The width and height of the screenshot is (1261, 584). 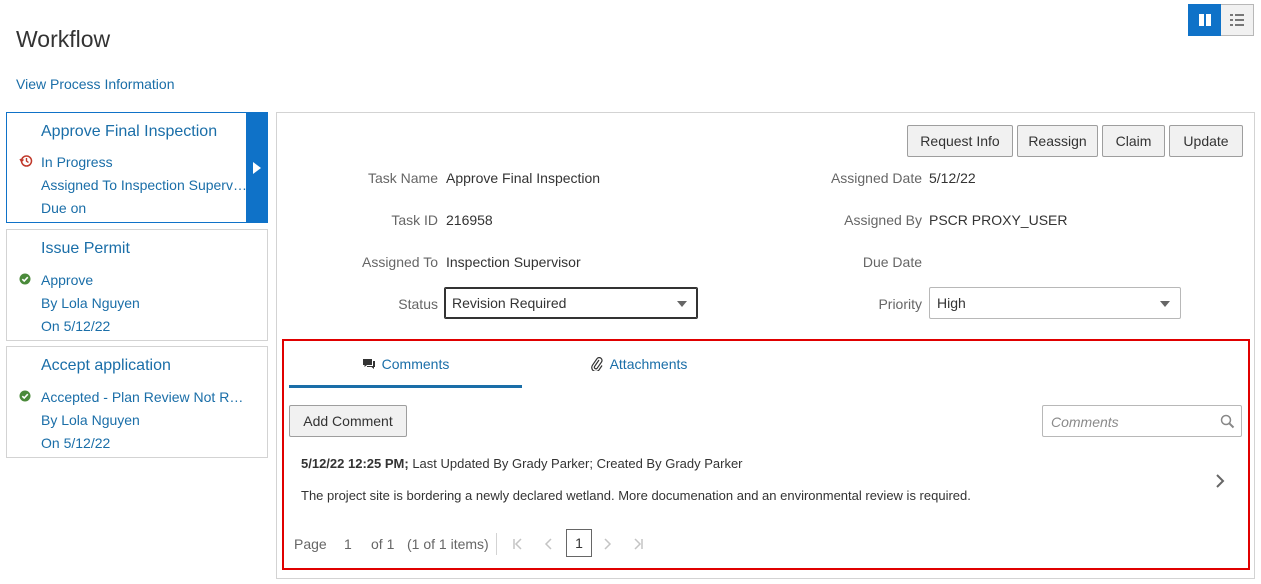 I want to click on priority-select-value: High, so click(x=951, y=303).